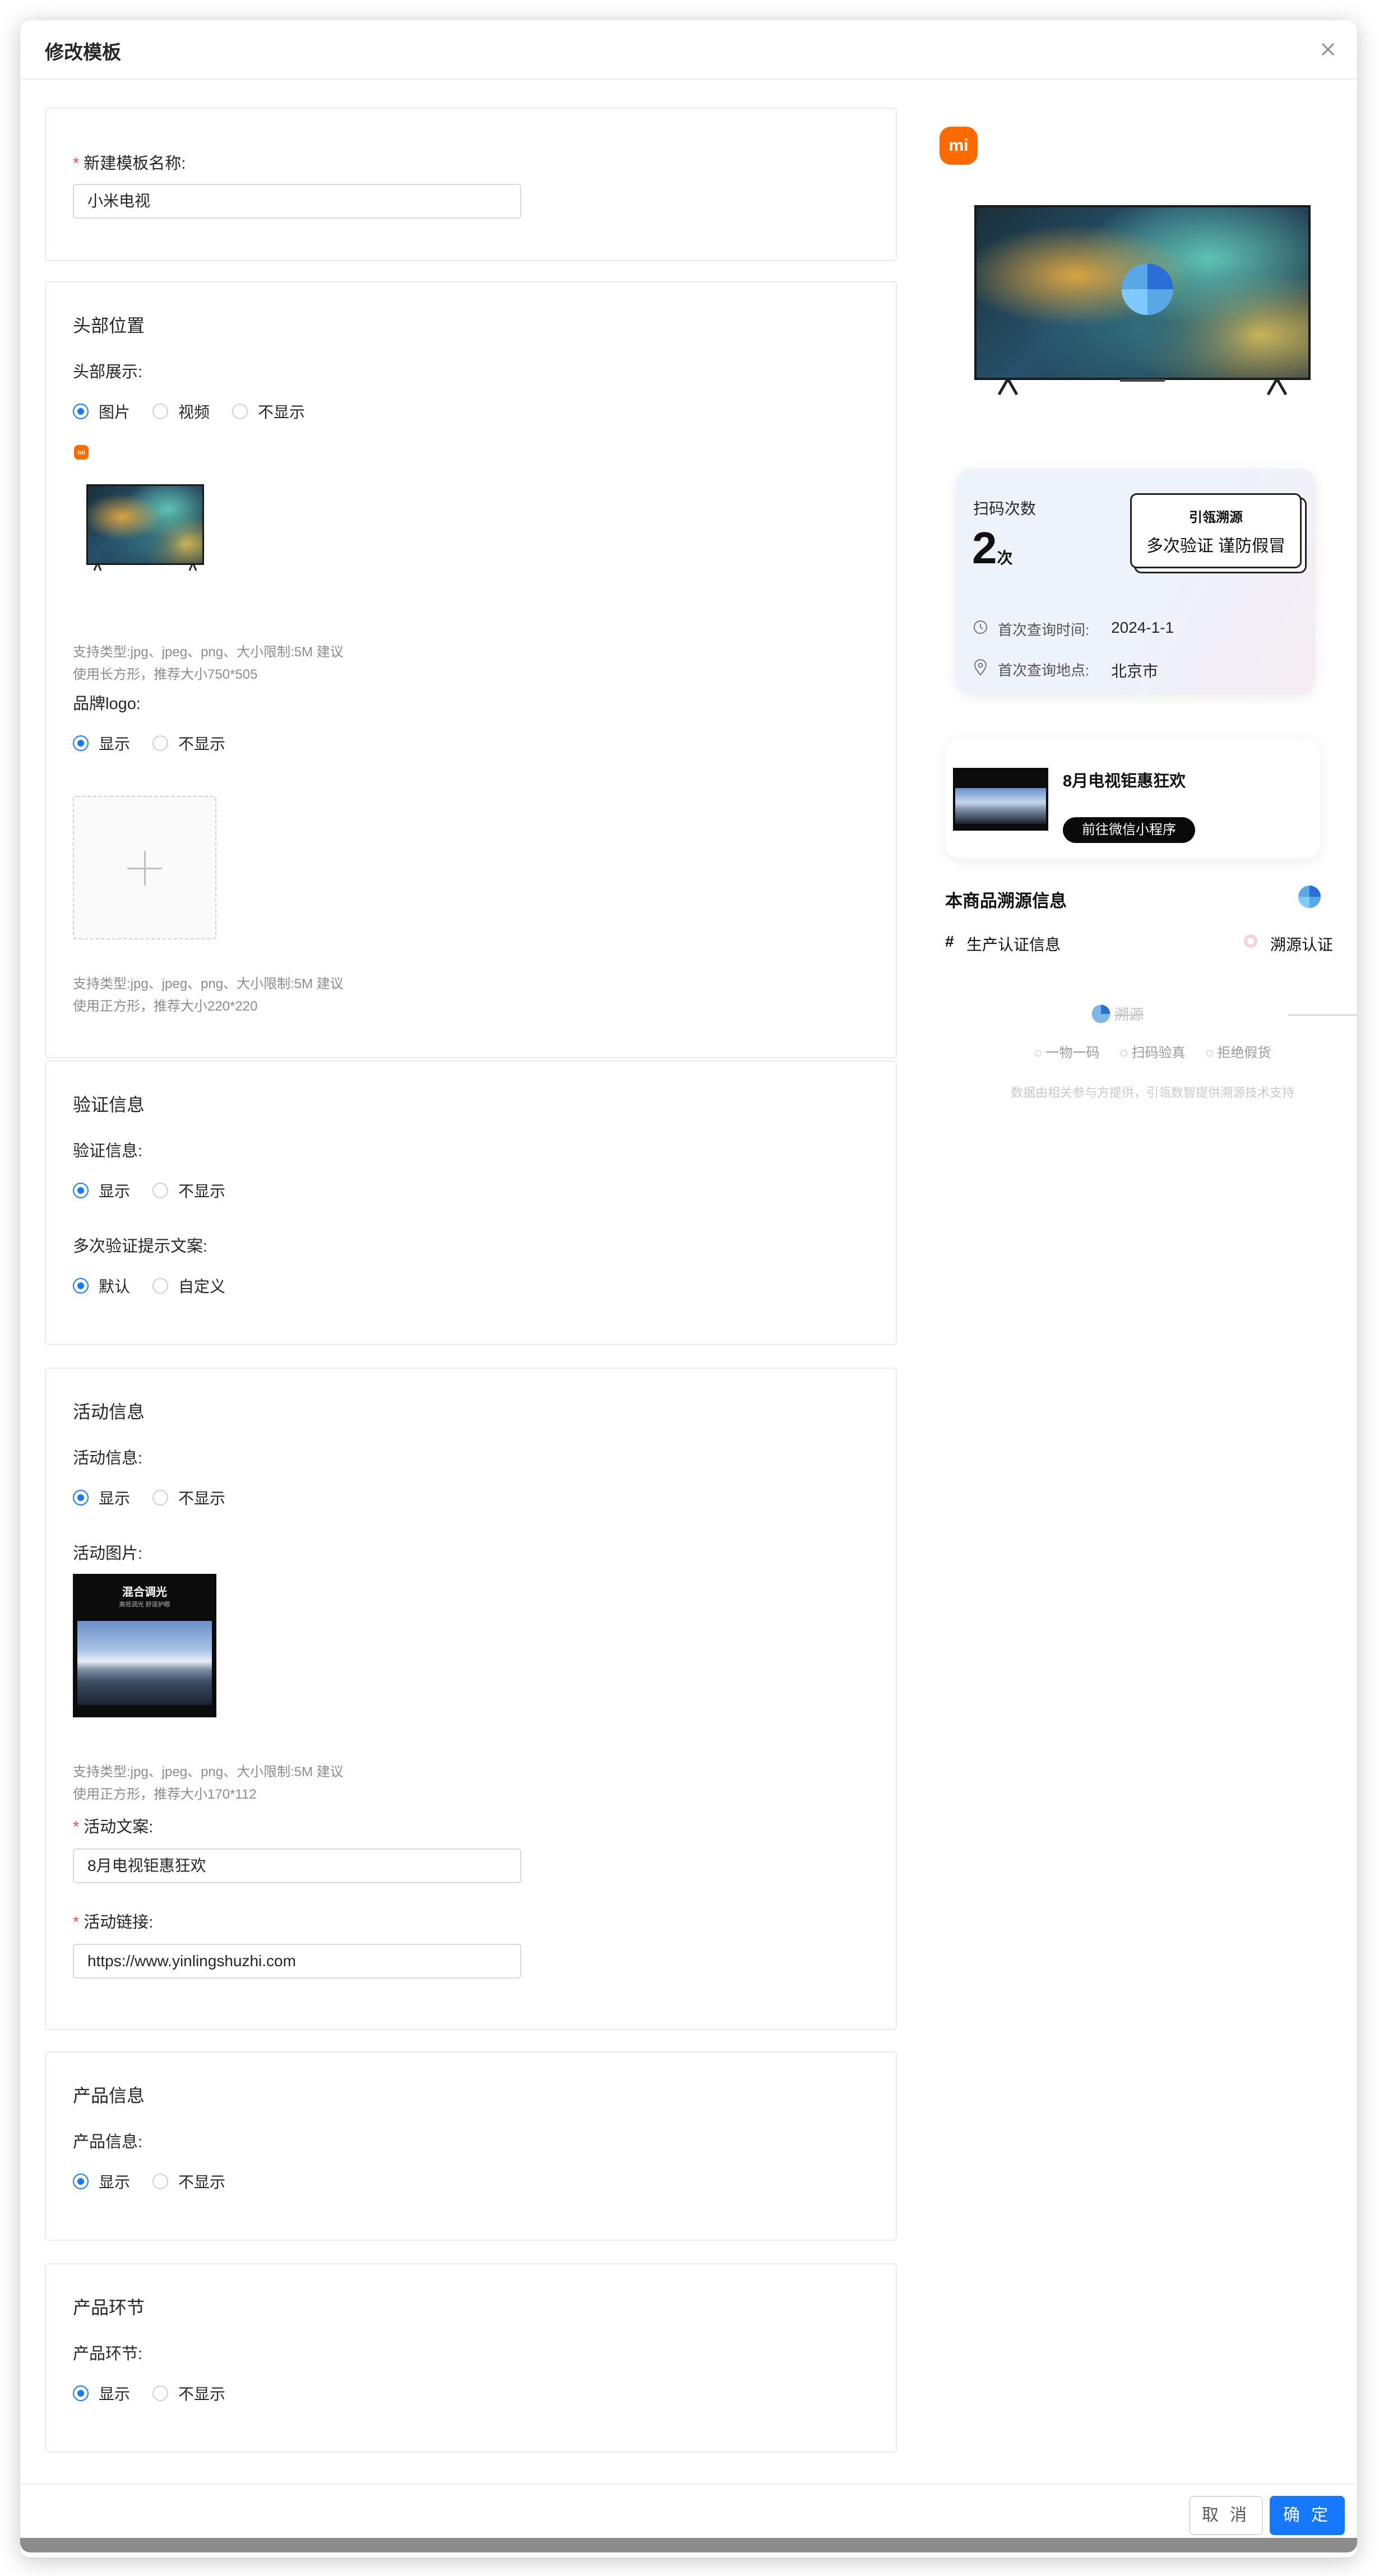  I want to click on modal-header: 修改模板, so click(688, 50).